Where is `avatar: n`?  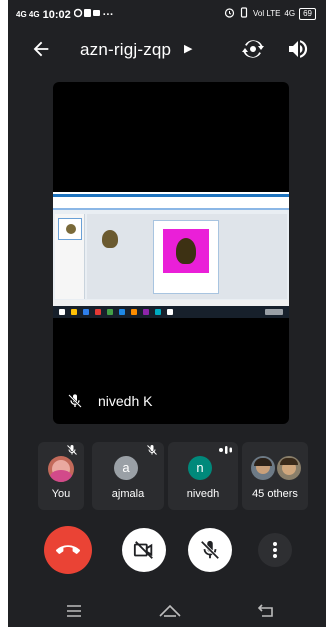
avatar: n is located at coordinates (200, 468).